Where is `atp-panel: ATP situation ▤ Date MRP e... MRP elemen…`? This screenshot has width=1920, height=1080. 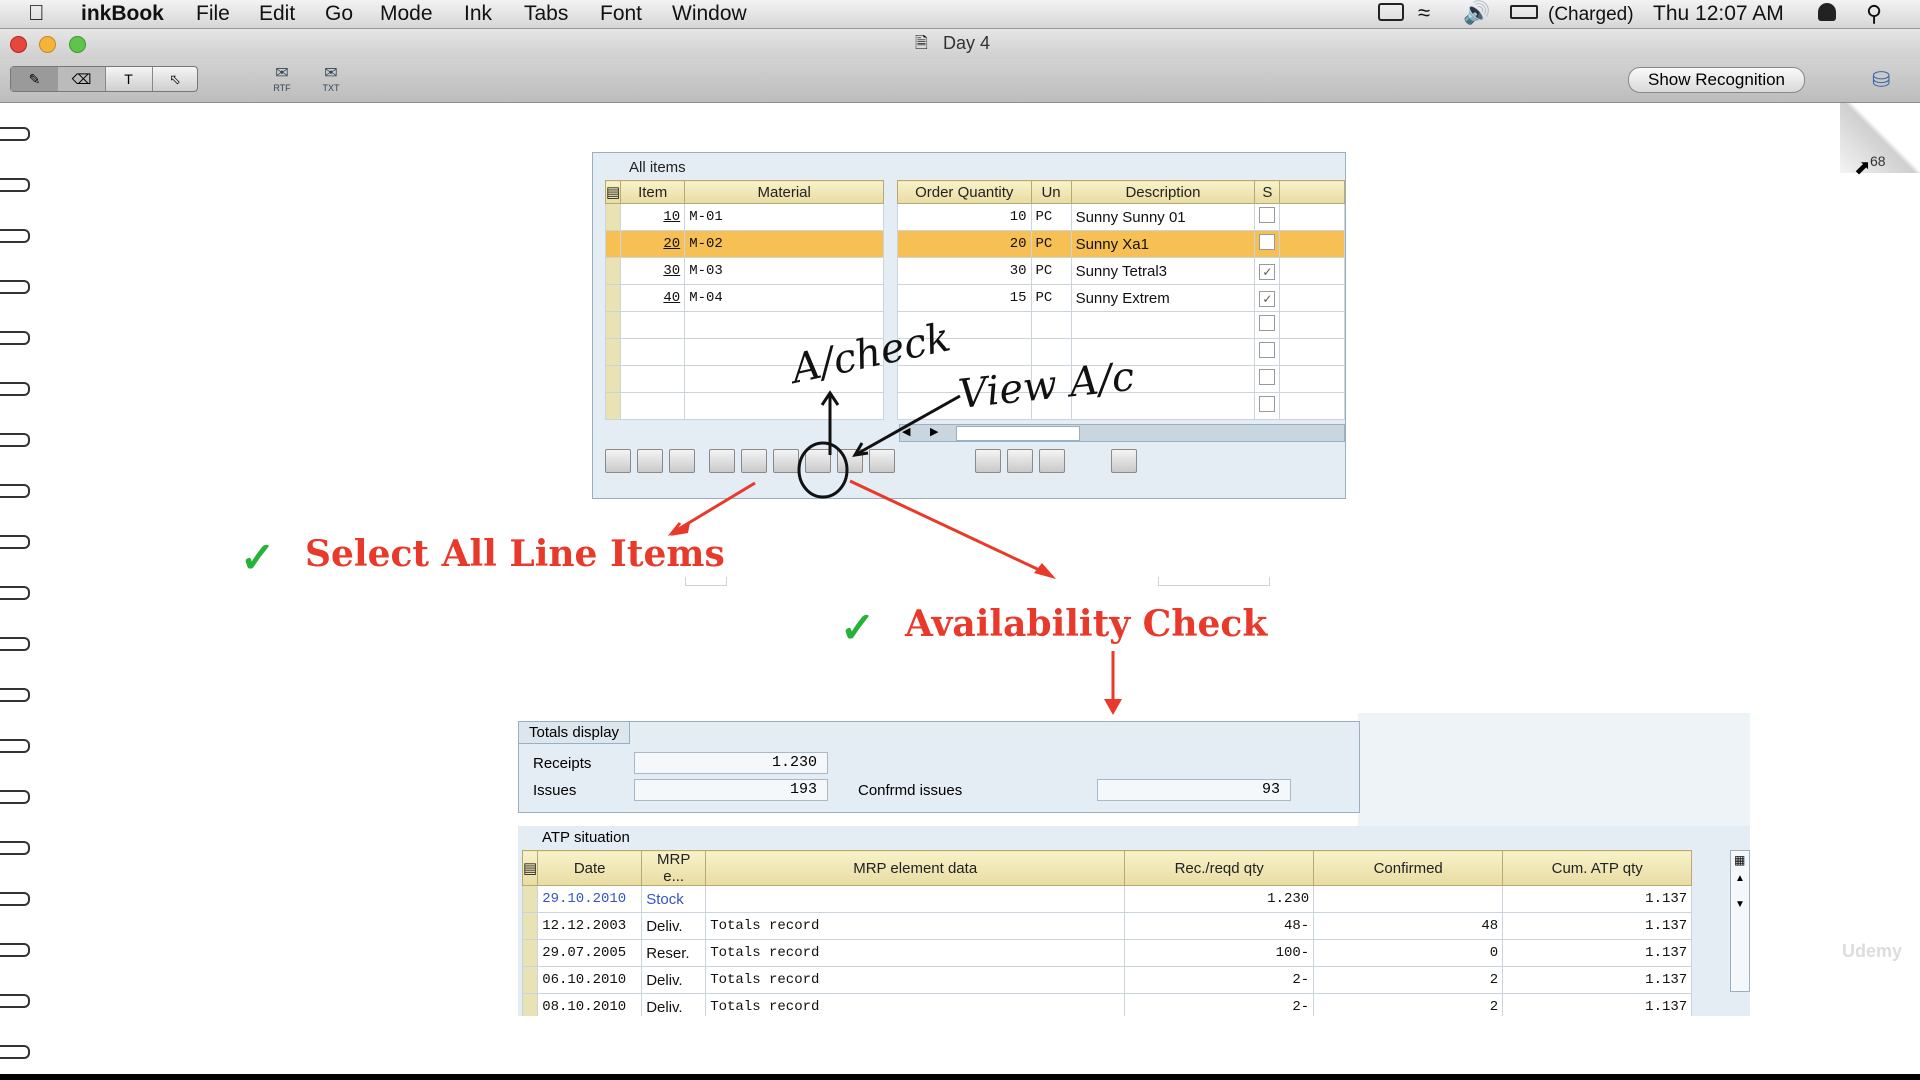 atp-panel: ATP situation ▤ Date MRP e... MRP elemen… is located at coordinates (1134, 921).